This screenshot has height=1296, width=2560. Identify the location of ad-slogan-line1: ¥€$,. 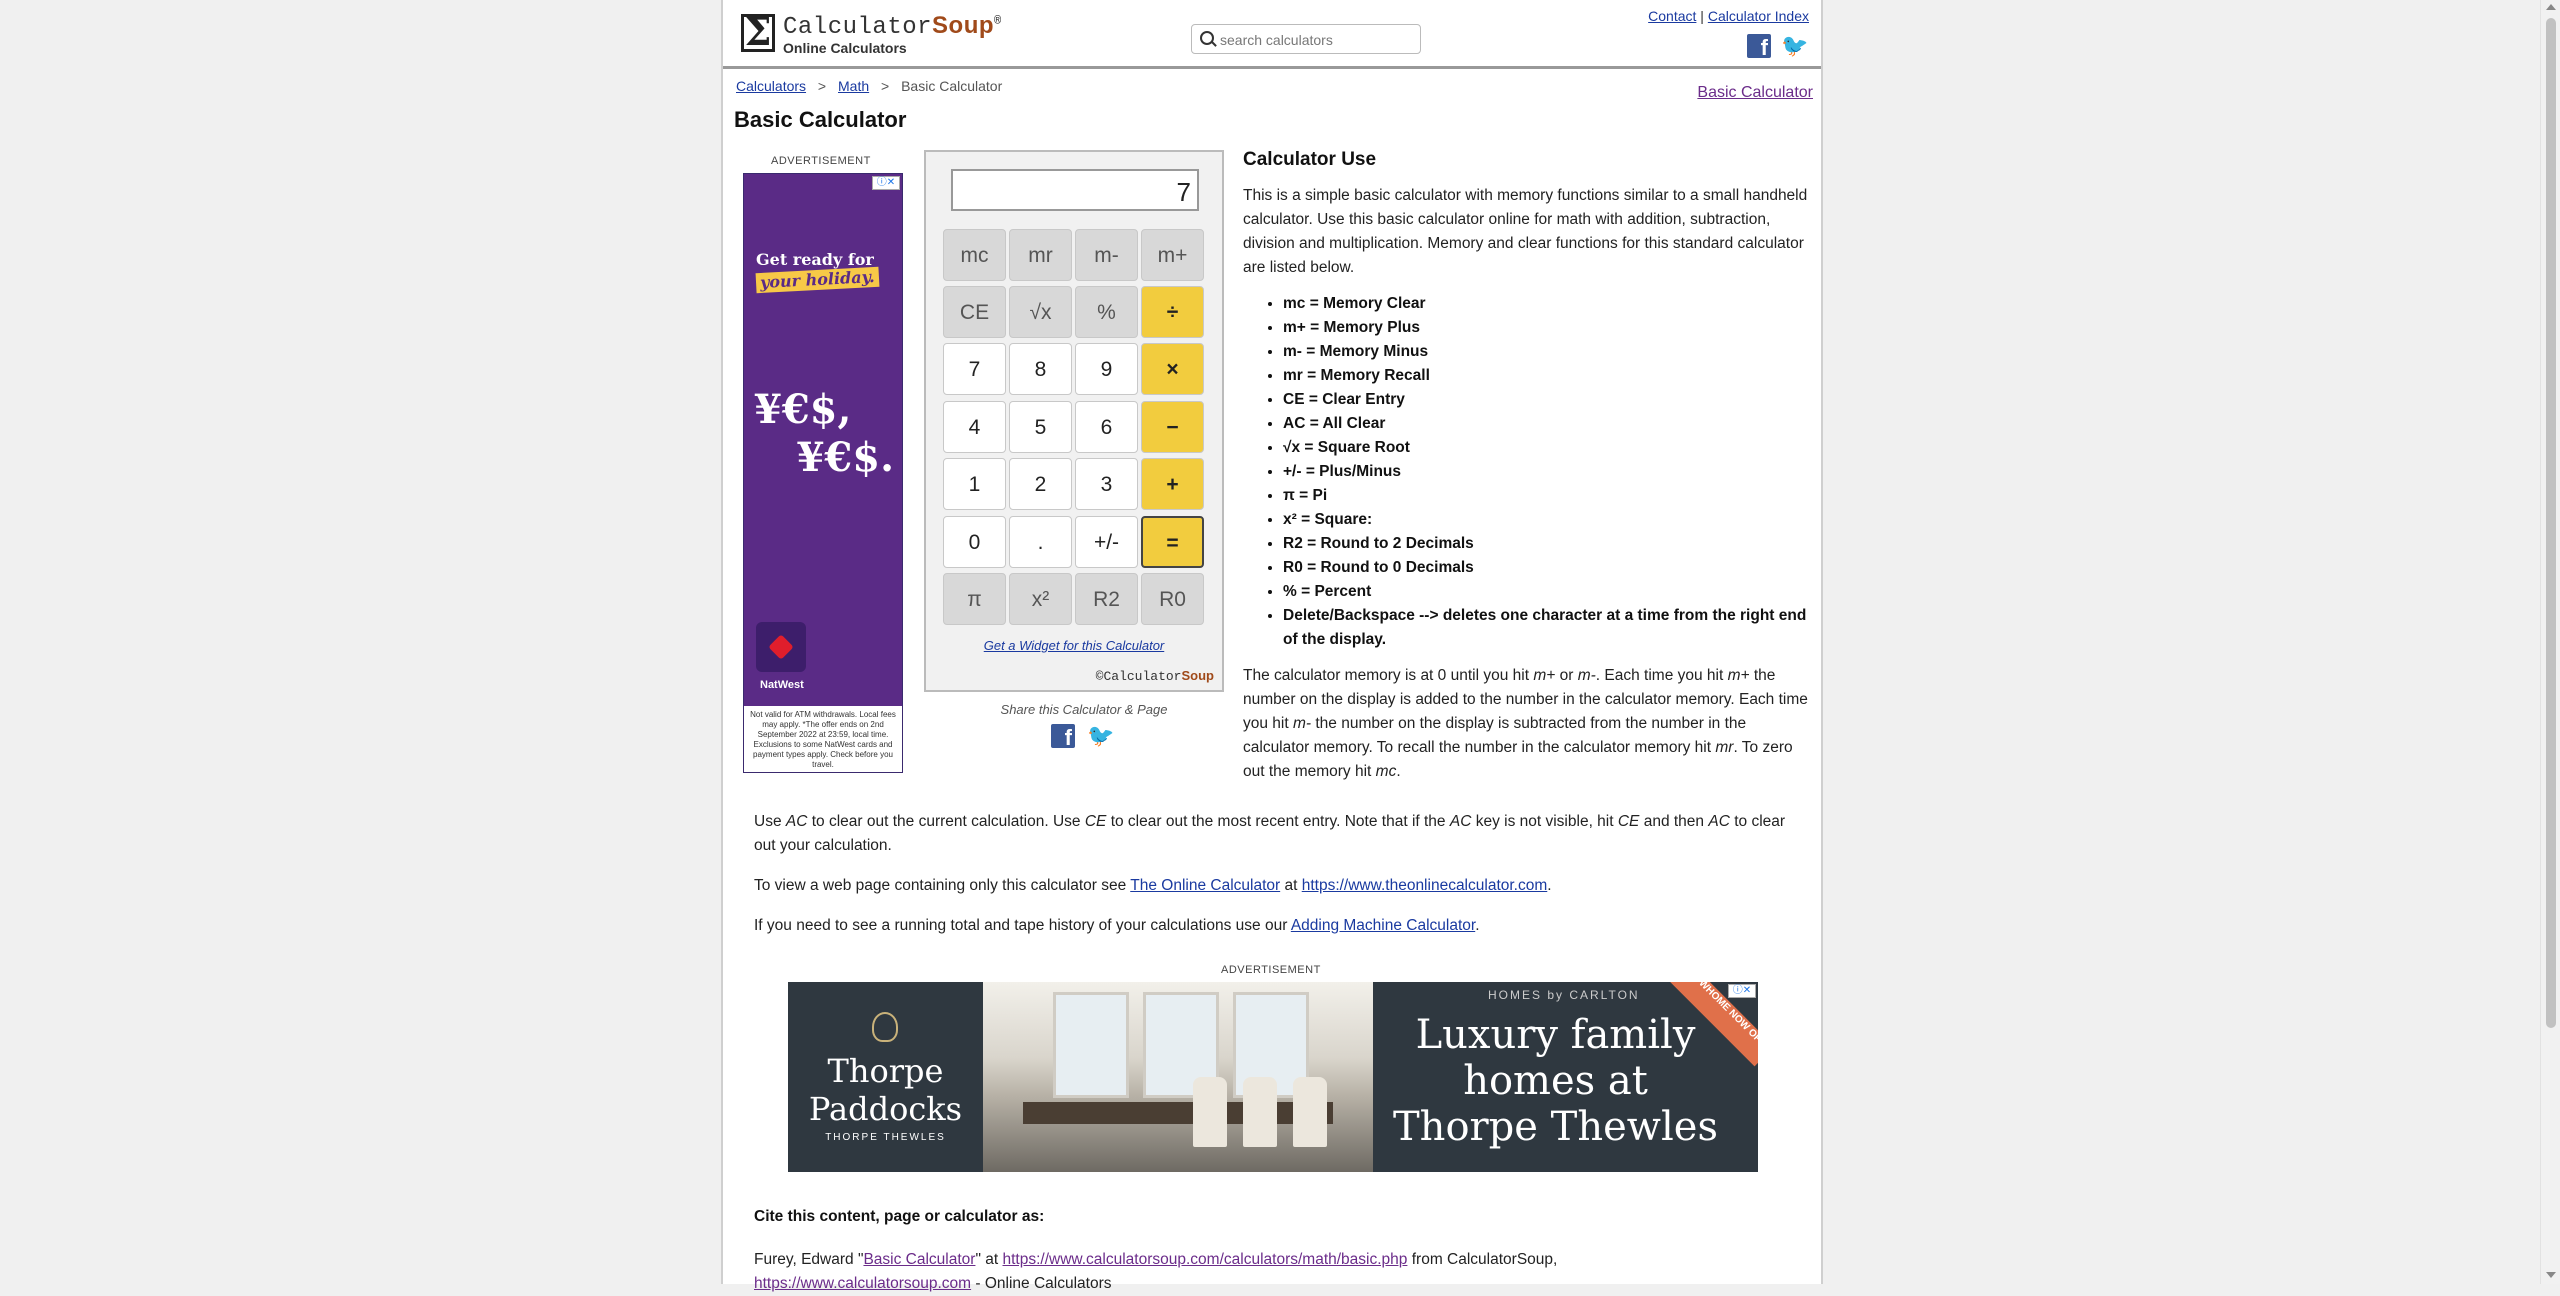
(803, 409).